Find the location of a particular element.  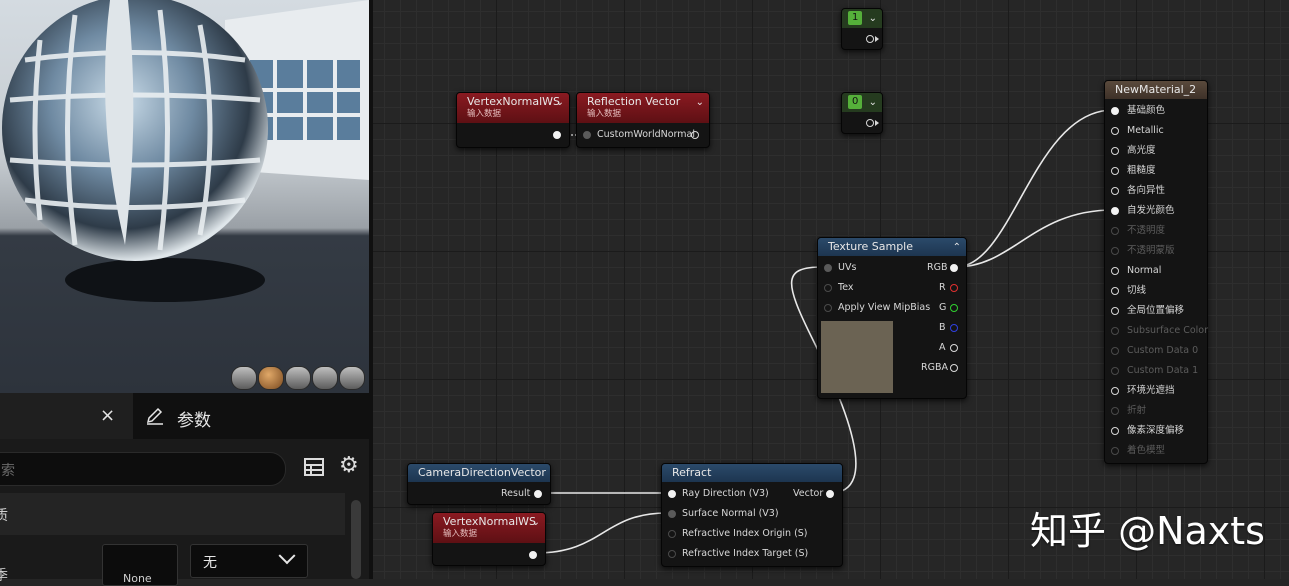

b-output-pin is located at coordinates (954, 328).